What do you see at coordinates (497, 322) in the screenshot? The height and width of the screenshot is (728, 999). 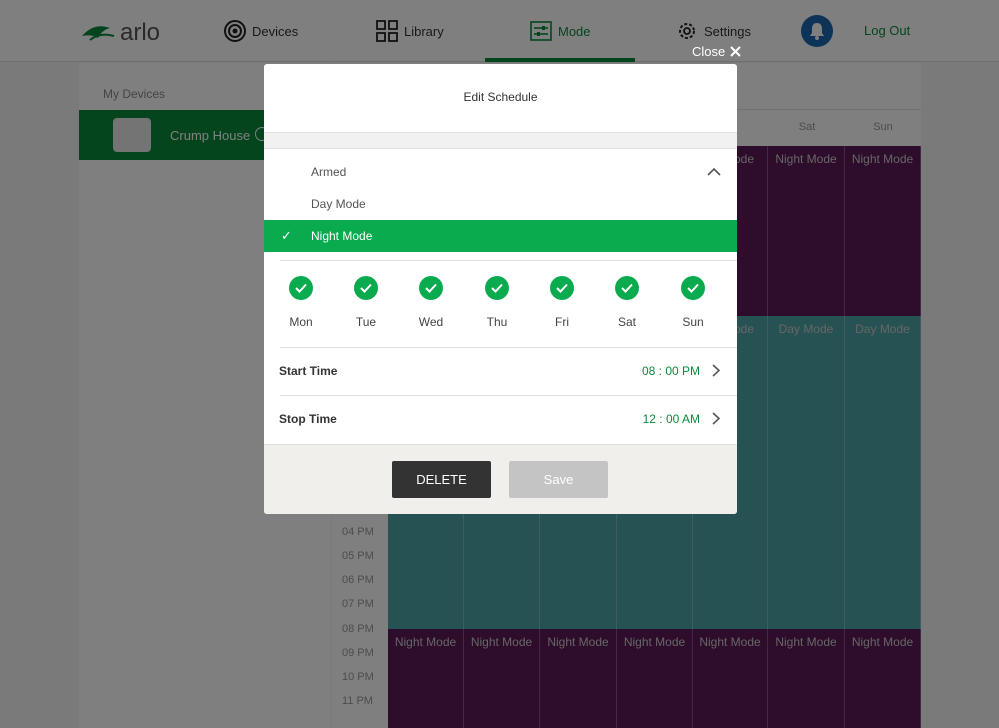 I see `day-label: Thu` at bounding box center [497, 322].